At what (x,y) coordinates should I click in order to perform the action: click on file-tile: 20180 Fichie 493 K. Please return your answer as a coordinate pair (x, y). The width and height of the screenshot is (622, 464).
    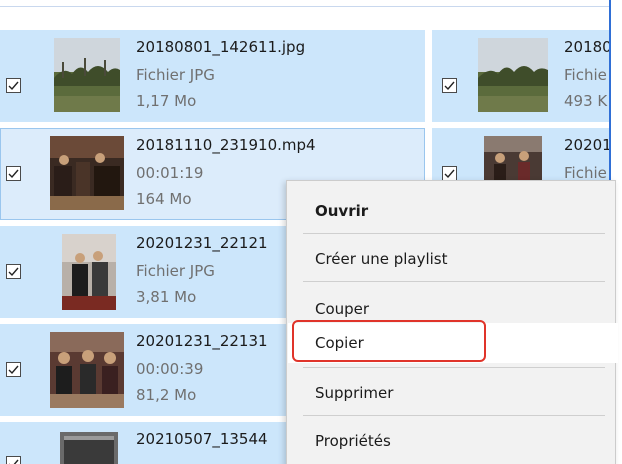
    Looking at the image, I should click on (520, 76).